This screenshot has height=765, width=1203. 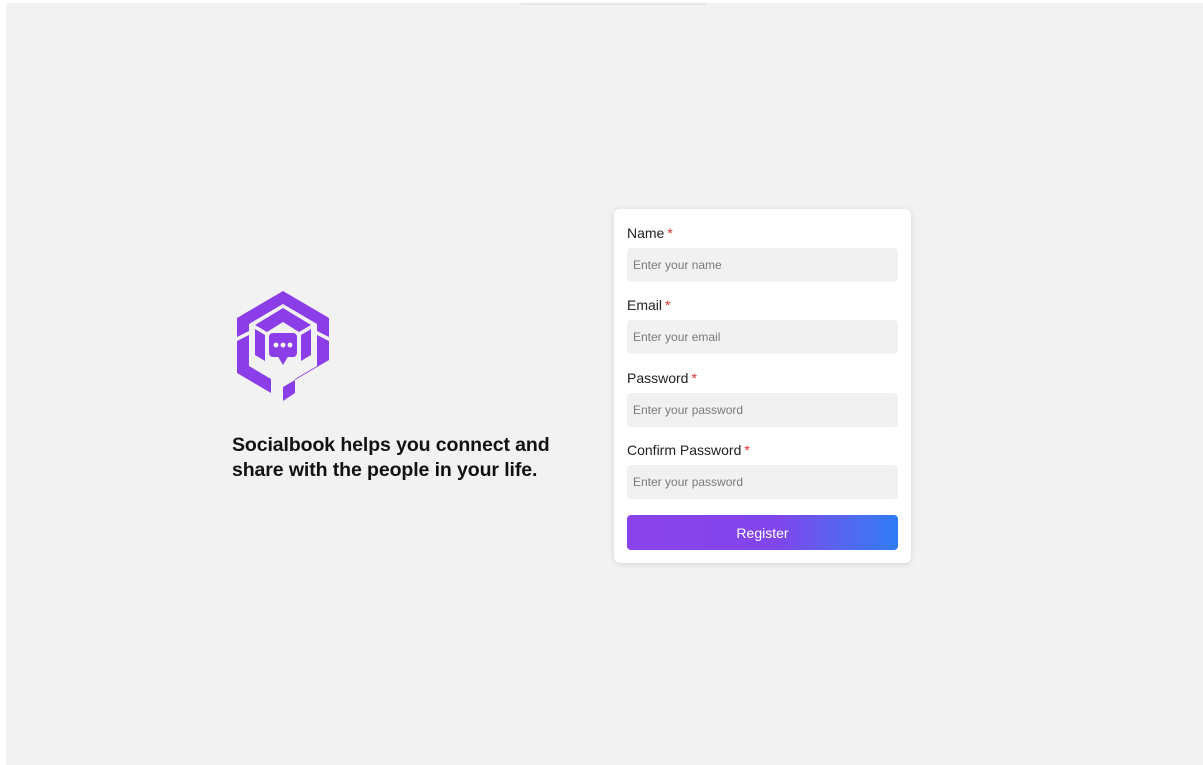 I want to click on top-strip, so click(x=613, y=4).